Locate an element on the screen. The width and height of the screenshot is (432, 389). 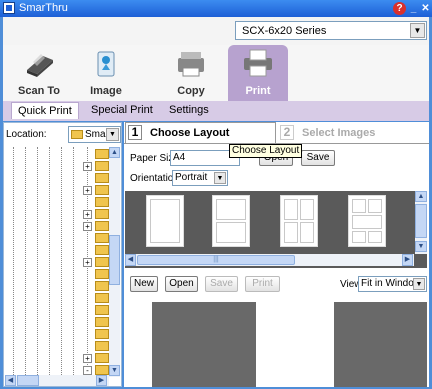
preview-page-right is located at coordinates (380, 344).